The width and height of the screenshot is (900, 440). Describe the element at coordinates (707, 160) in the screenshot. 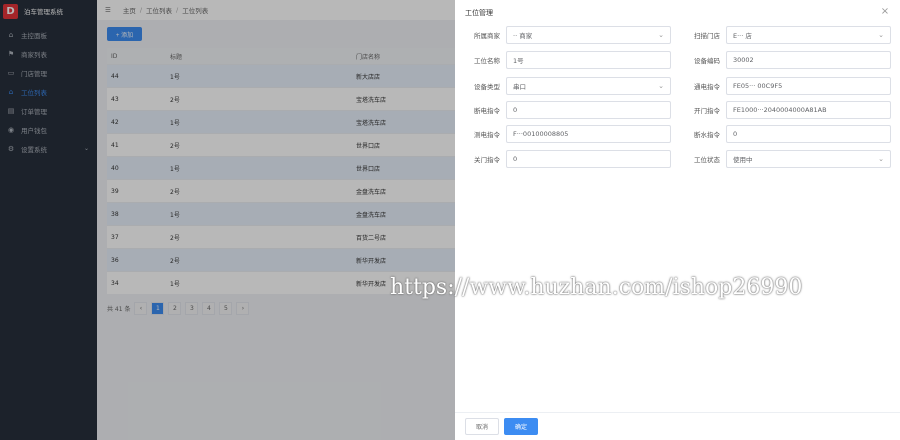

I see `status-label: 工位状态` at that location.